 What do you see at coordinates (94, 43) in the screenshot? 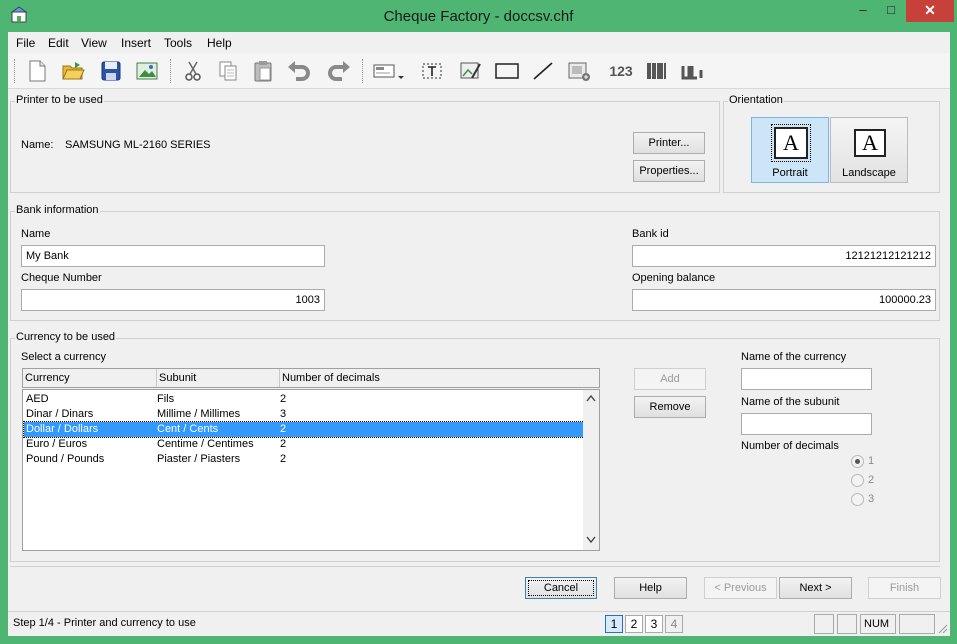
I see `menu-view: View` at bounding box center [94, 43].